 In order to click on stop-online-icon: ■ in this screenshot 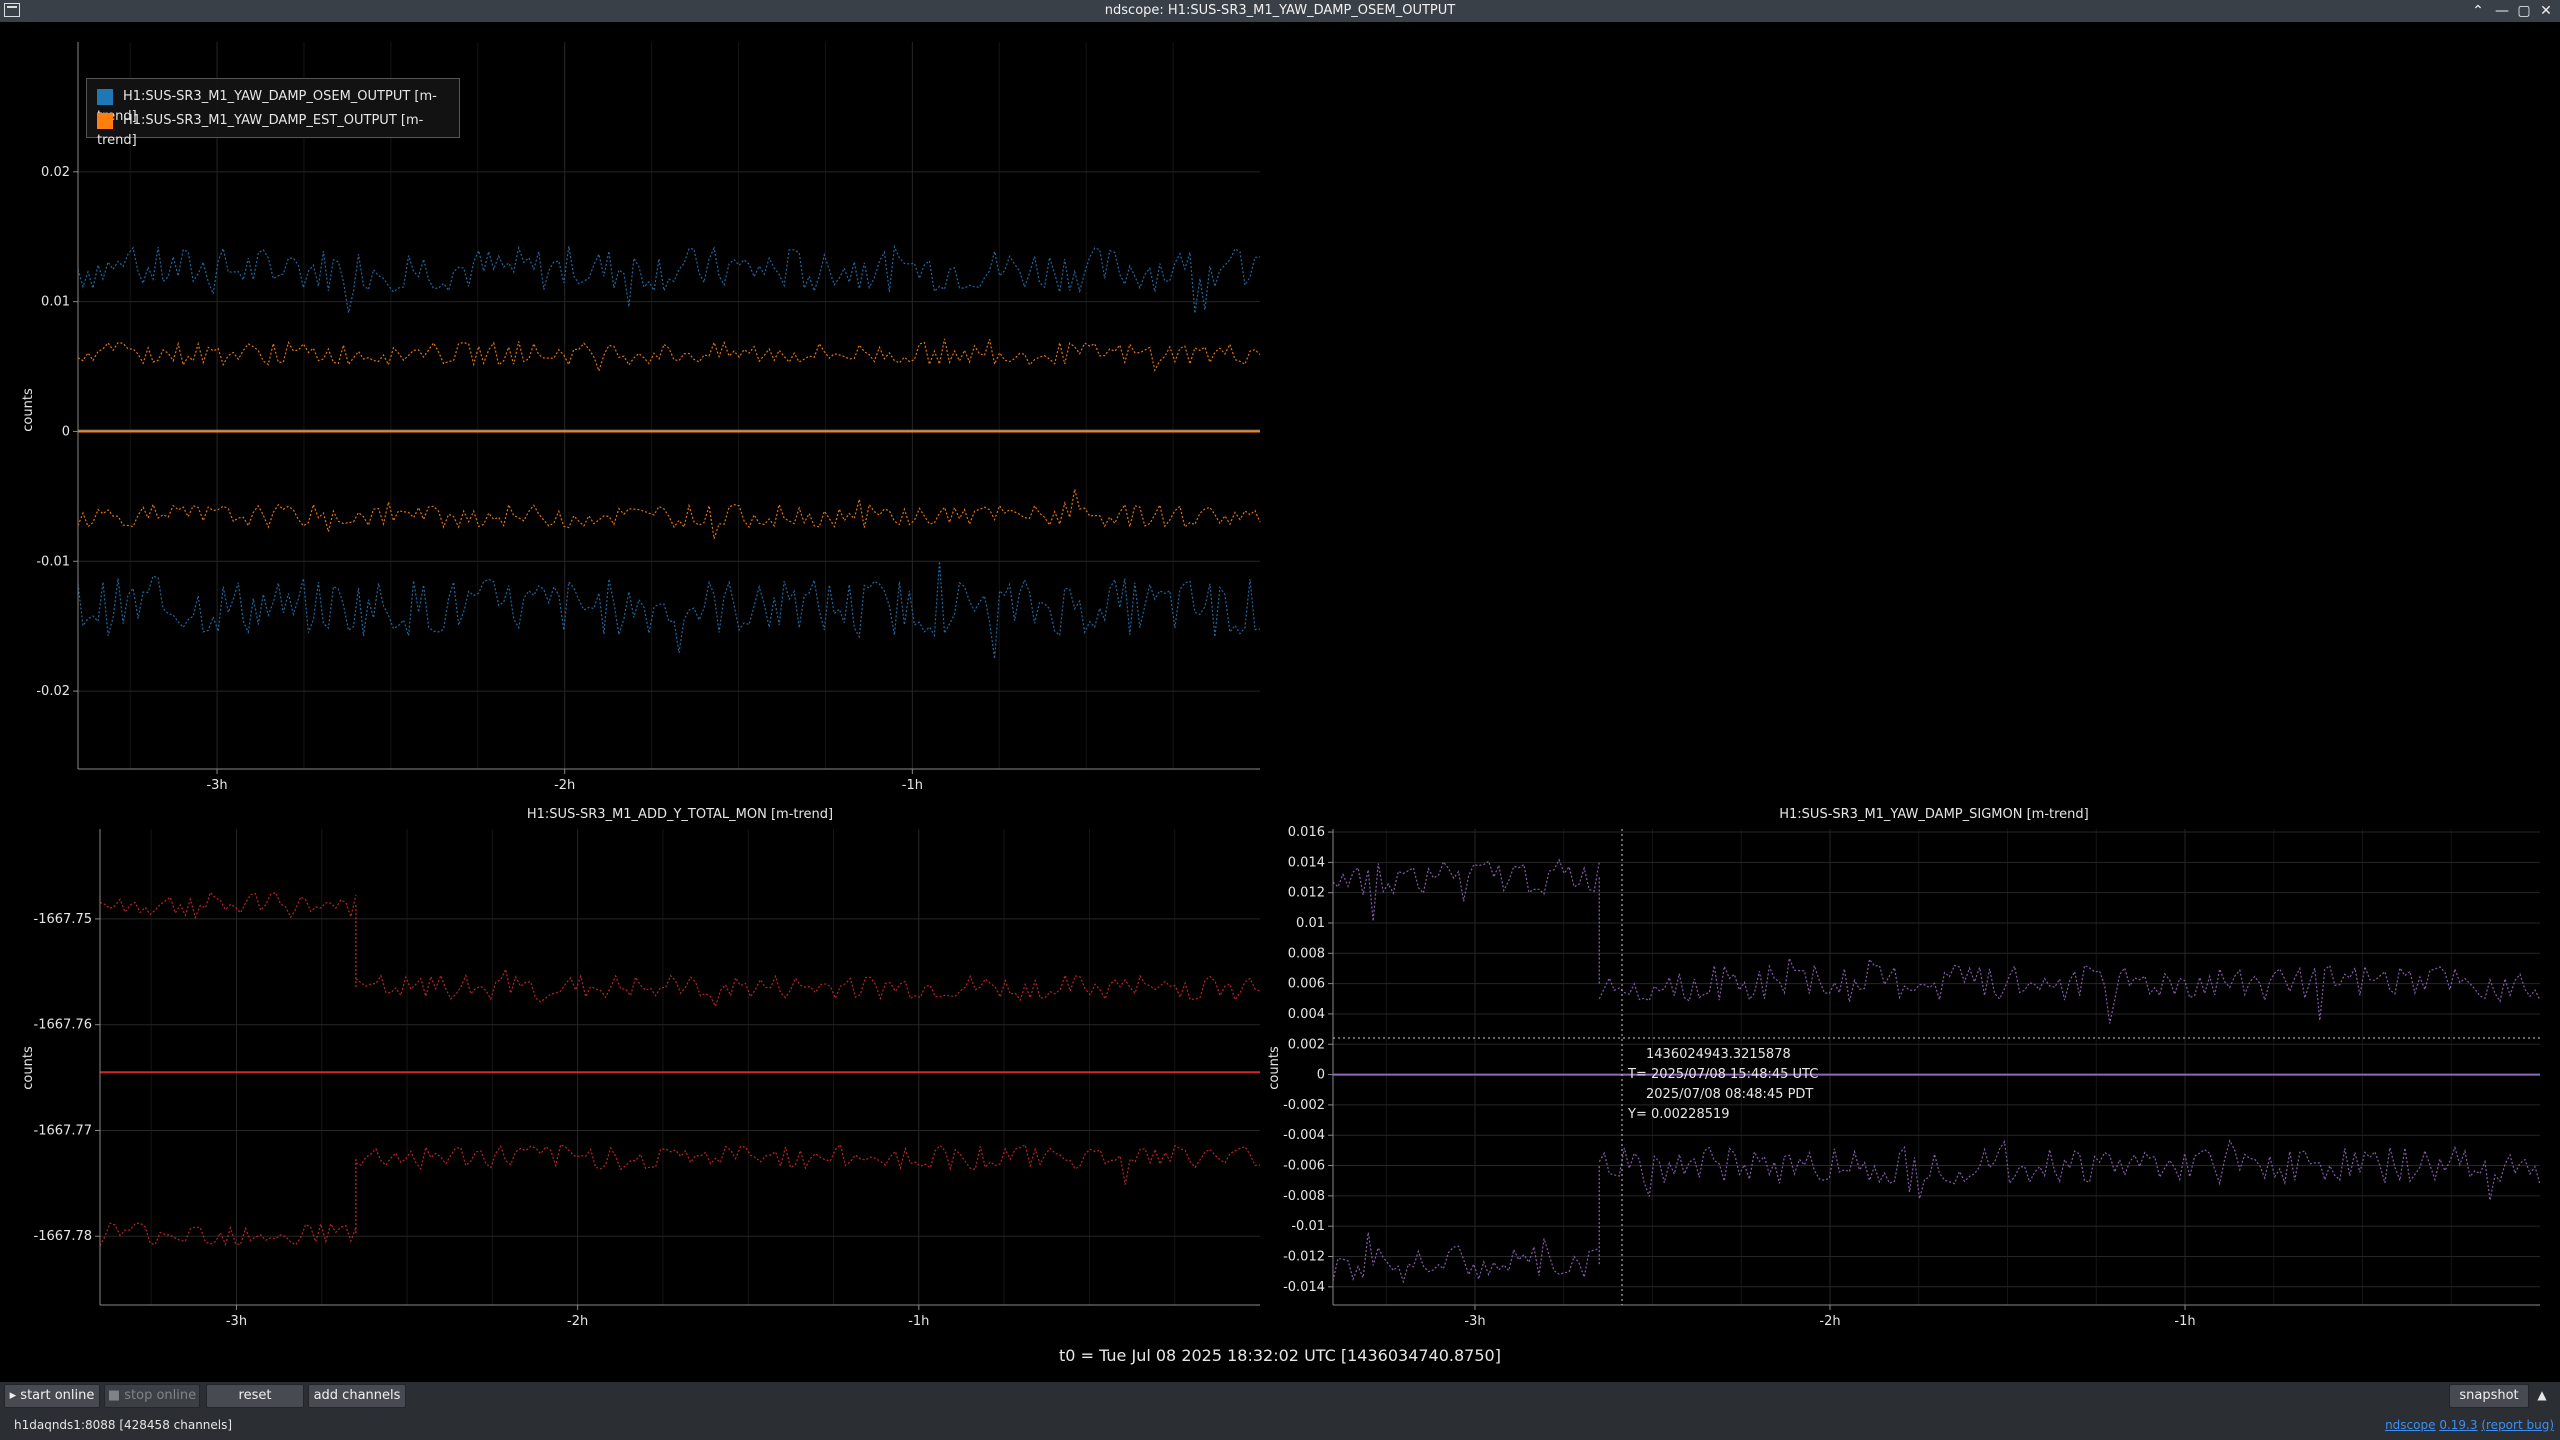, I will do `click(116, 1395)`.